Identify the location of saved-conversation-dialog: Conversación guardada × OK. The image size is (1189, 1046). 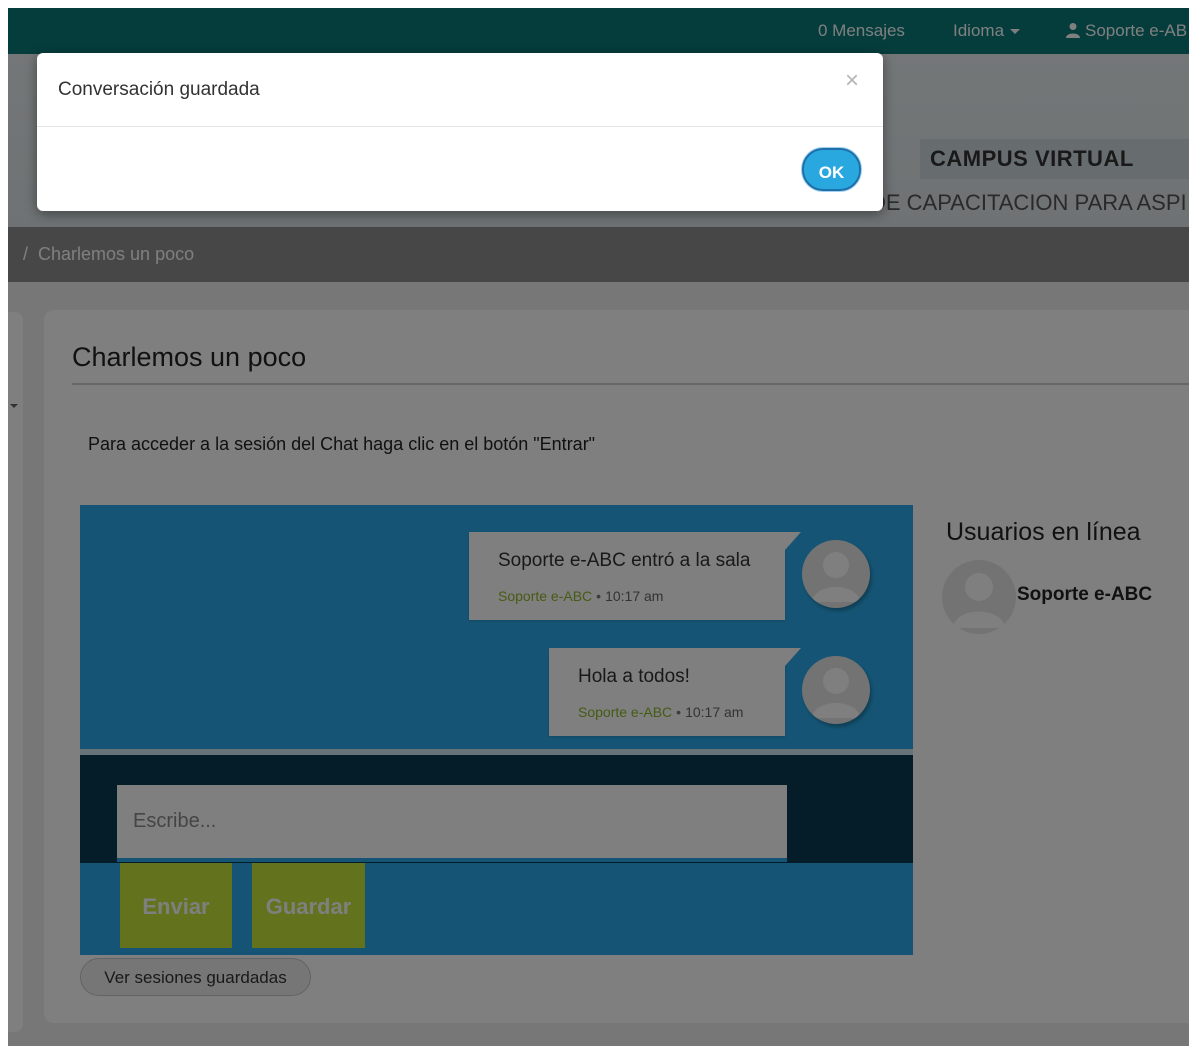
(460, 132).